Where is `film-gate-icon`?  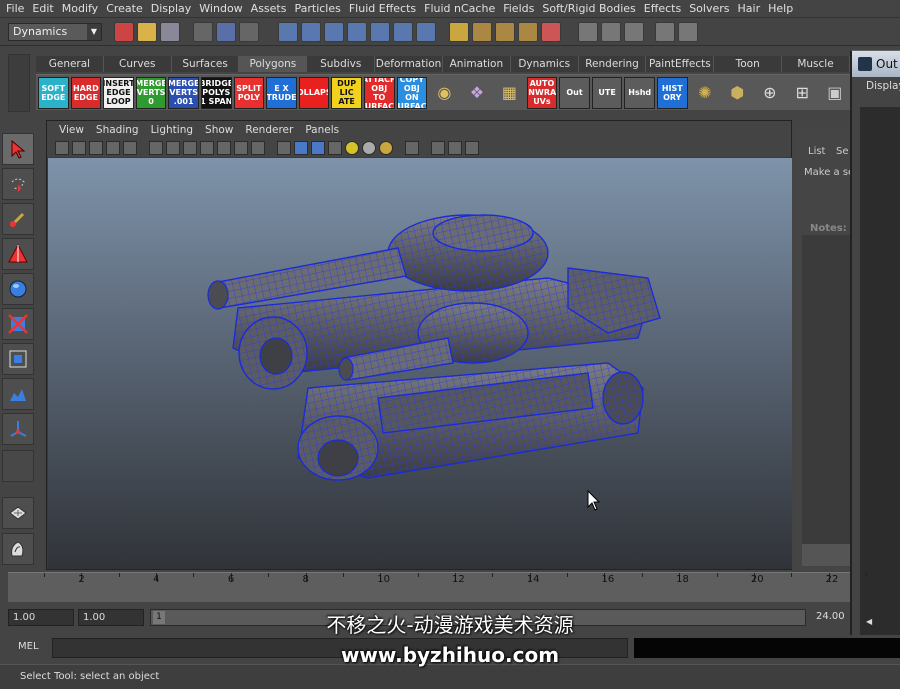 film-gate-icon is located at coordinates (156, 148).